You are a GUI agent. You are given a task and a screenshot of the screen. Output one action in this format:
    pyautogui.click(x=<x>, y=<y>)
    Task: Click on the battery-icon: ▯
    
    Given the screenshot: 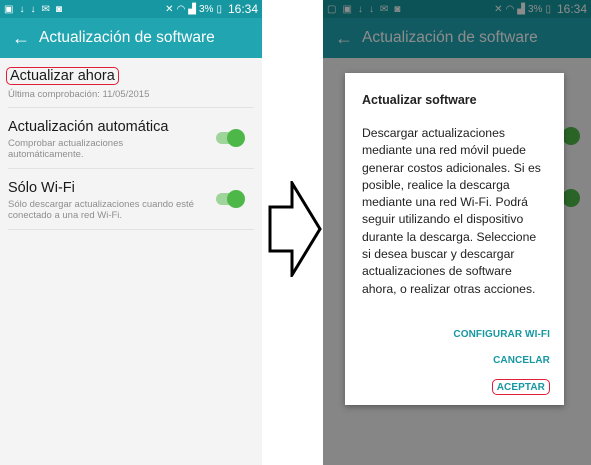 What is the action you would take?
    pyautogui.click(x=219, y=9)
    